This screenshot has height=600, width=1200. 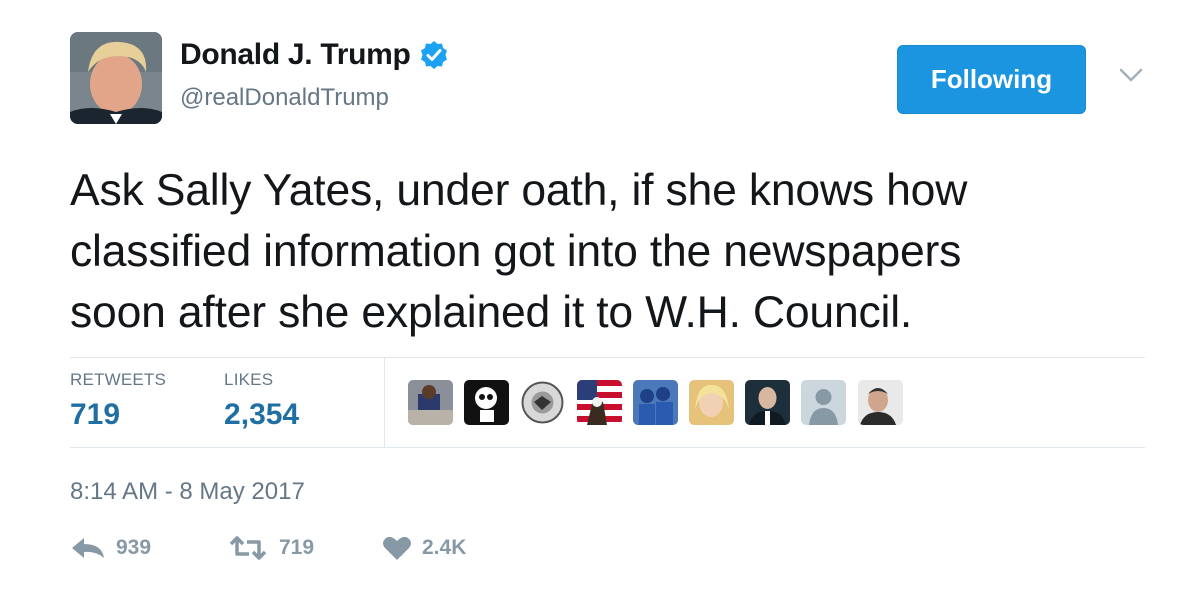 What do you see at coordinates (249, 379) in the screenshot?
I see `likes-label: LIKES` at bounding box center [249, 379].